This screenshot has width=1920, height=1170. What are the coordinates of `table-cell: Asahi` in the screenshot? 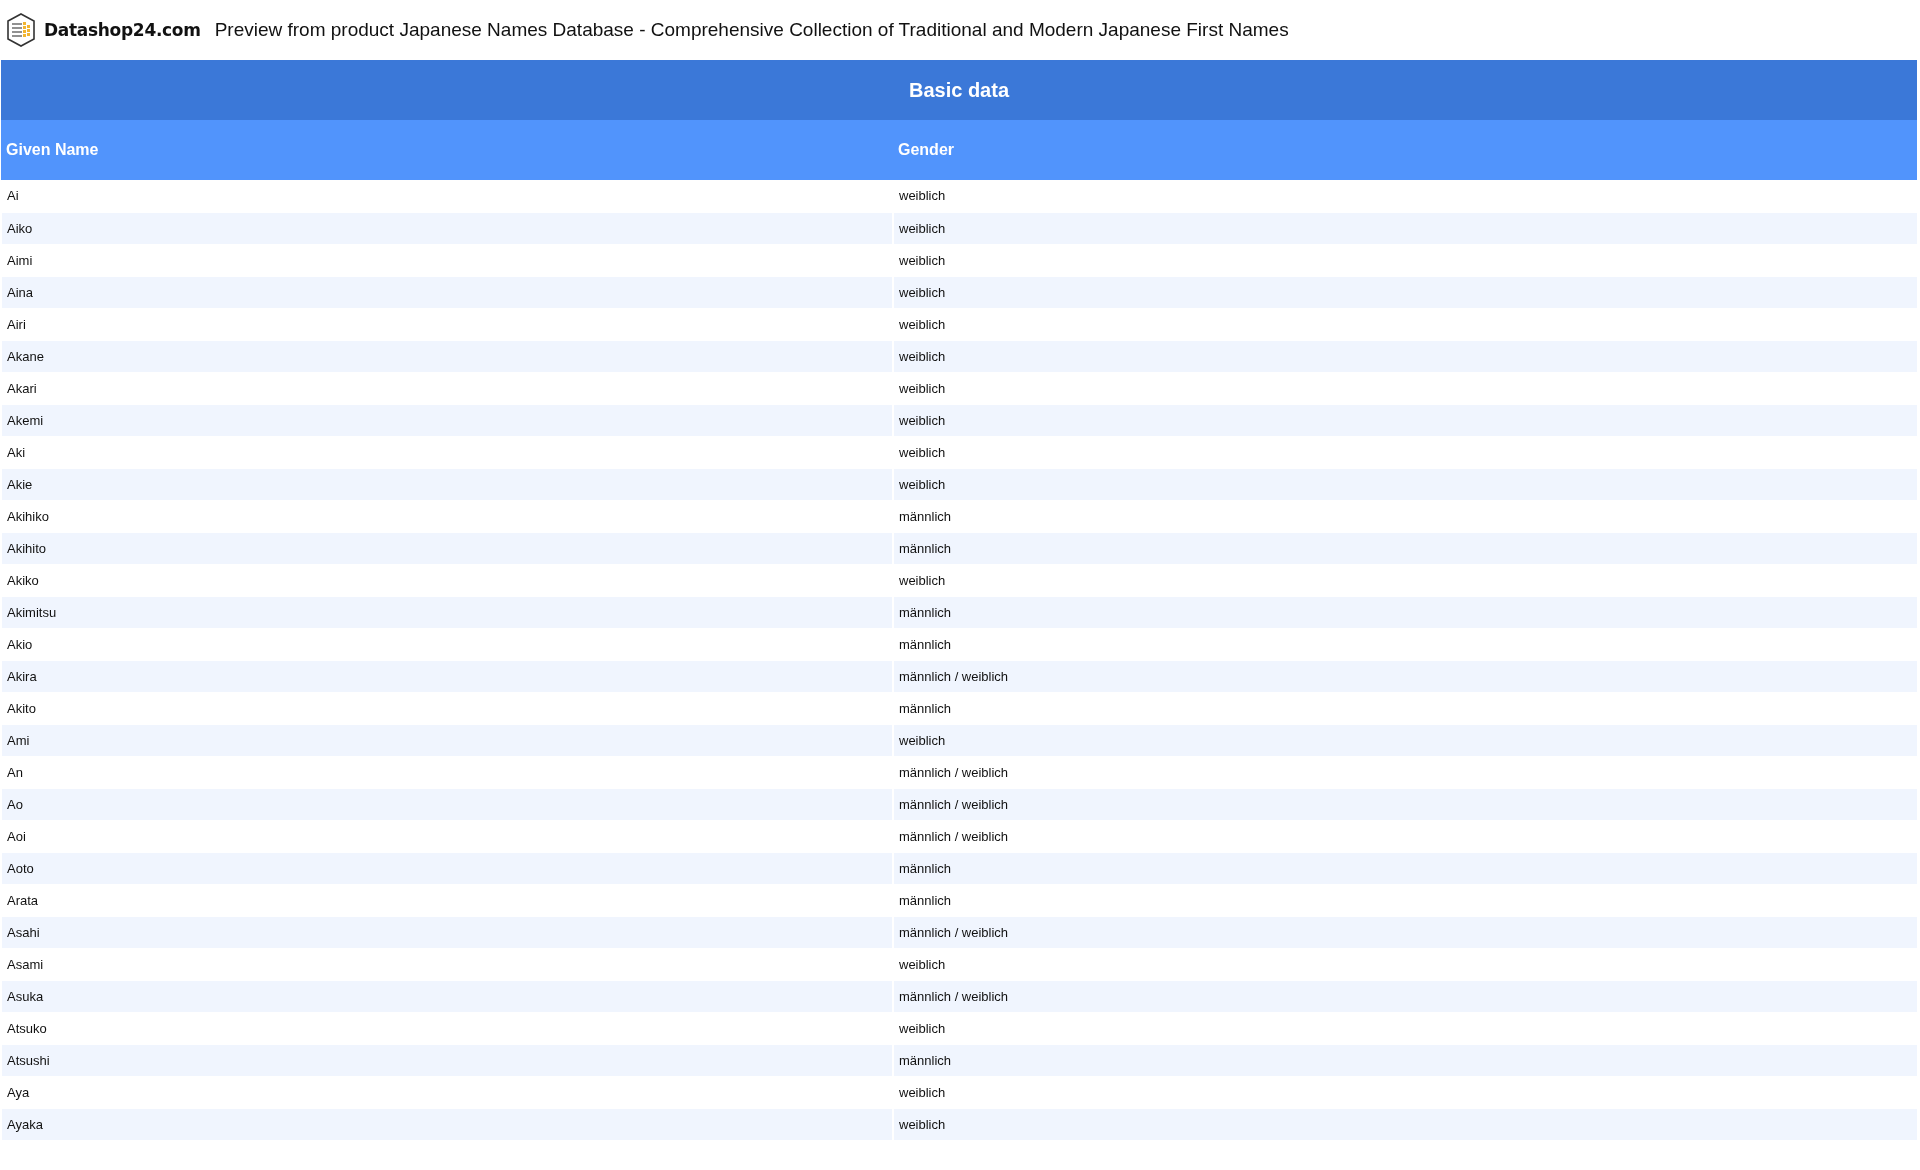 It's located at (447, 932).